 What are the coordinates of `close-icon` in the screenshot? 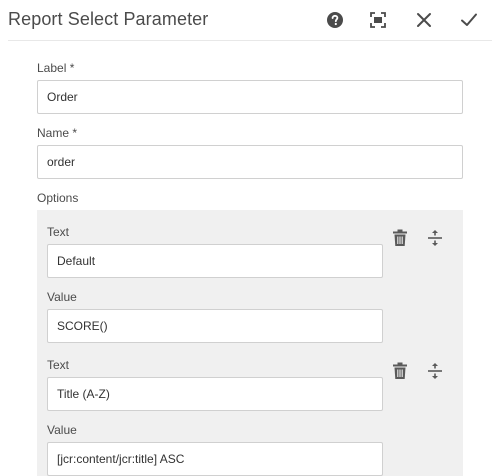 It's located at (424, 20).